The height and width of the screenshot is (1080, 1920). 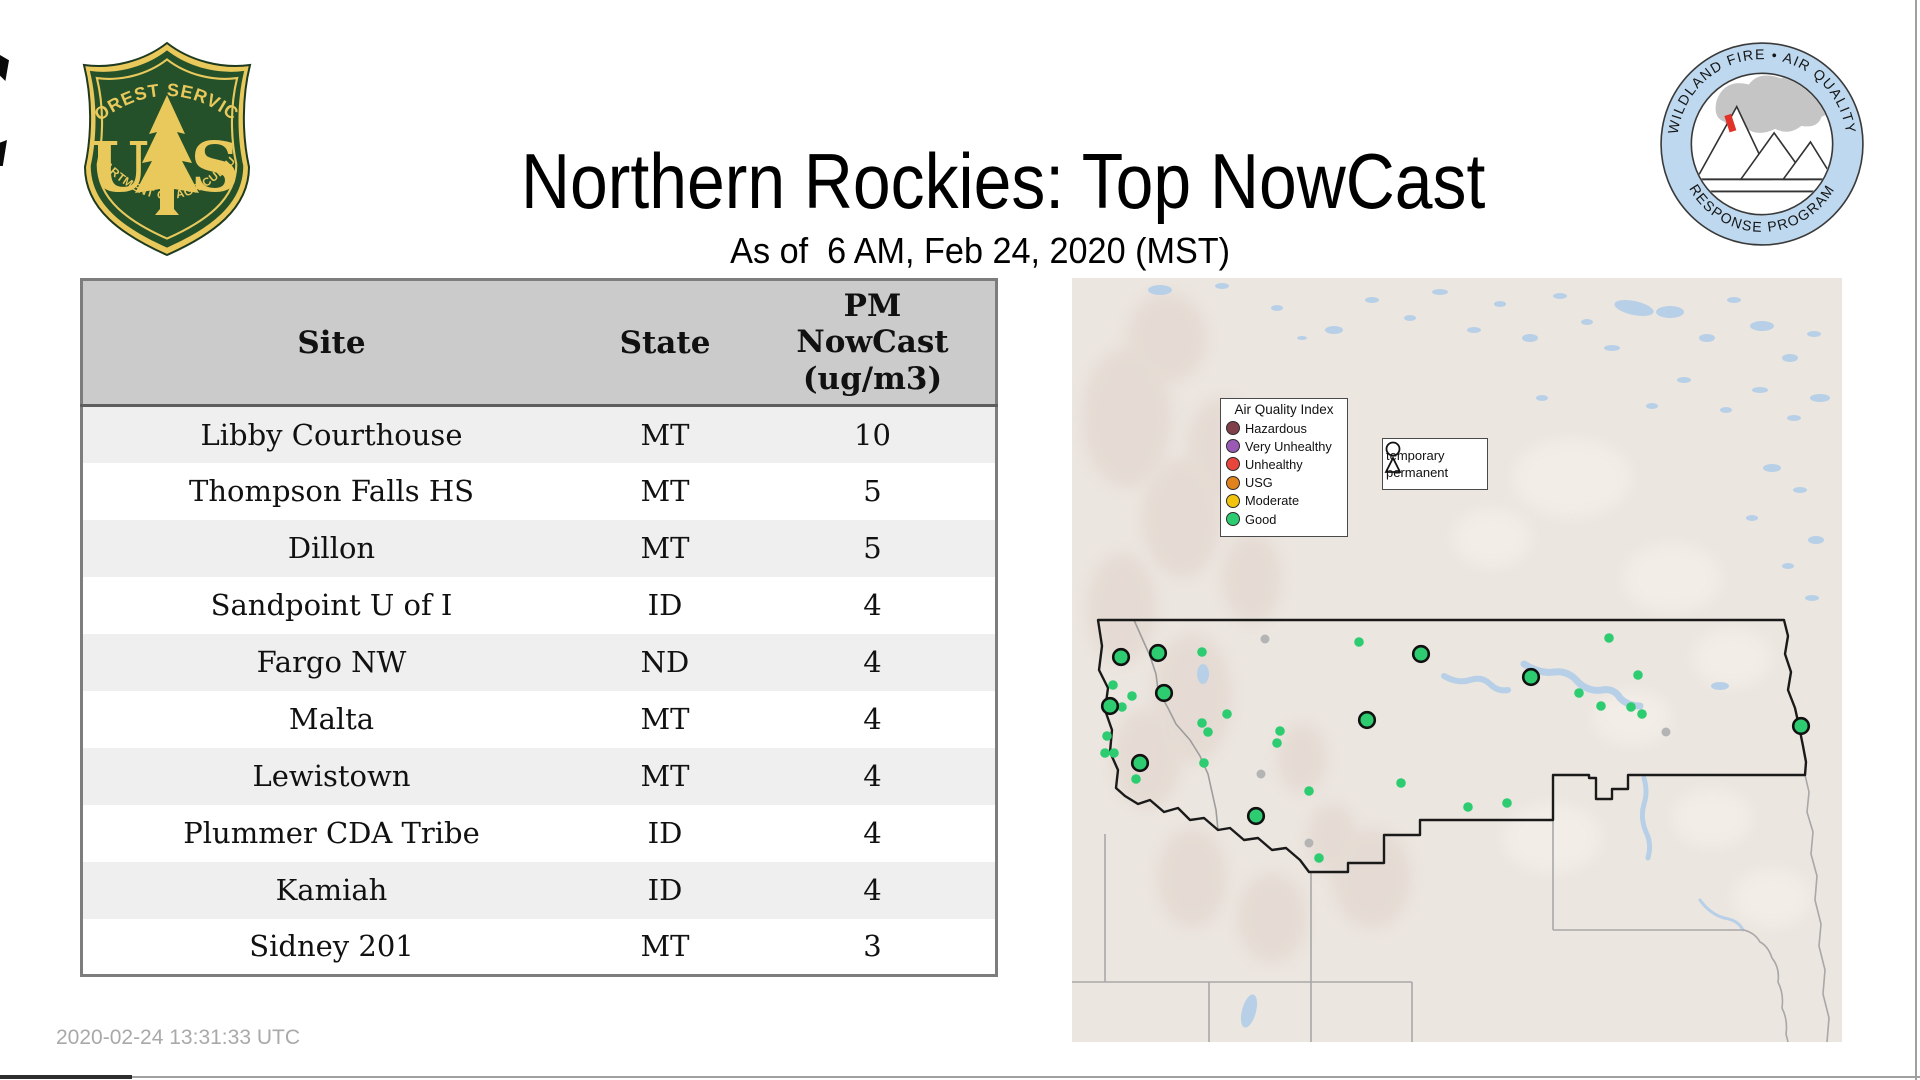 I want to click on site-cell: Libby Courthouse, so click(x=331, y=434).